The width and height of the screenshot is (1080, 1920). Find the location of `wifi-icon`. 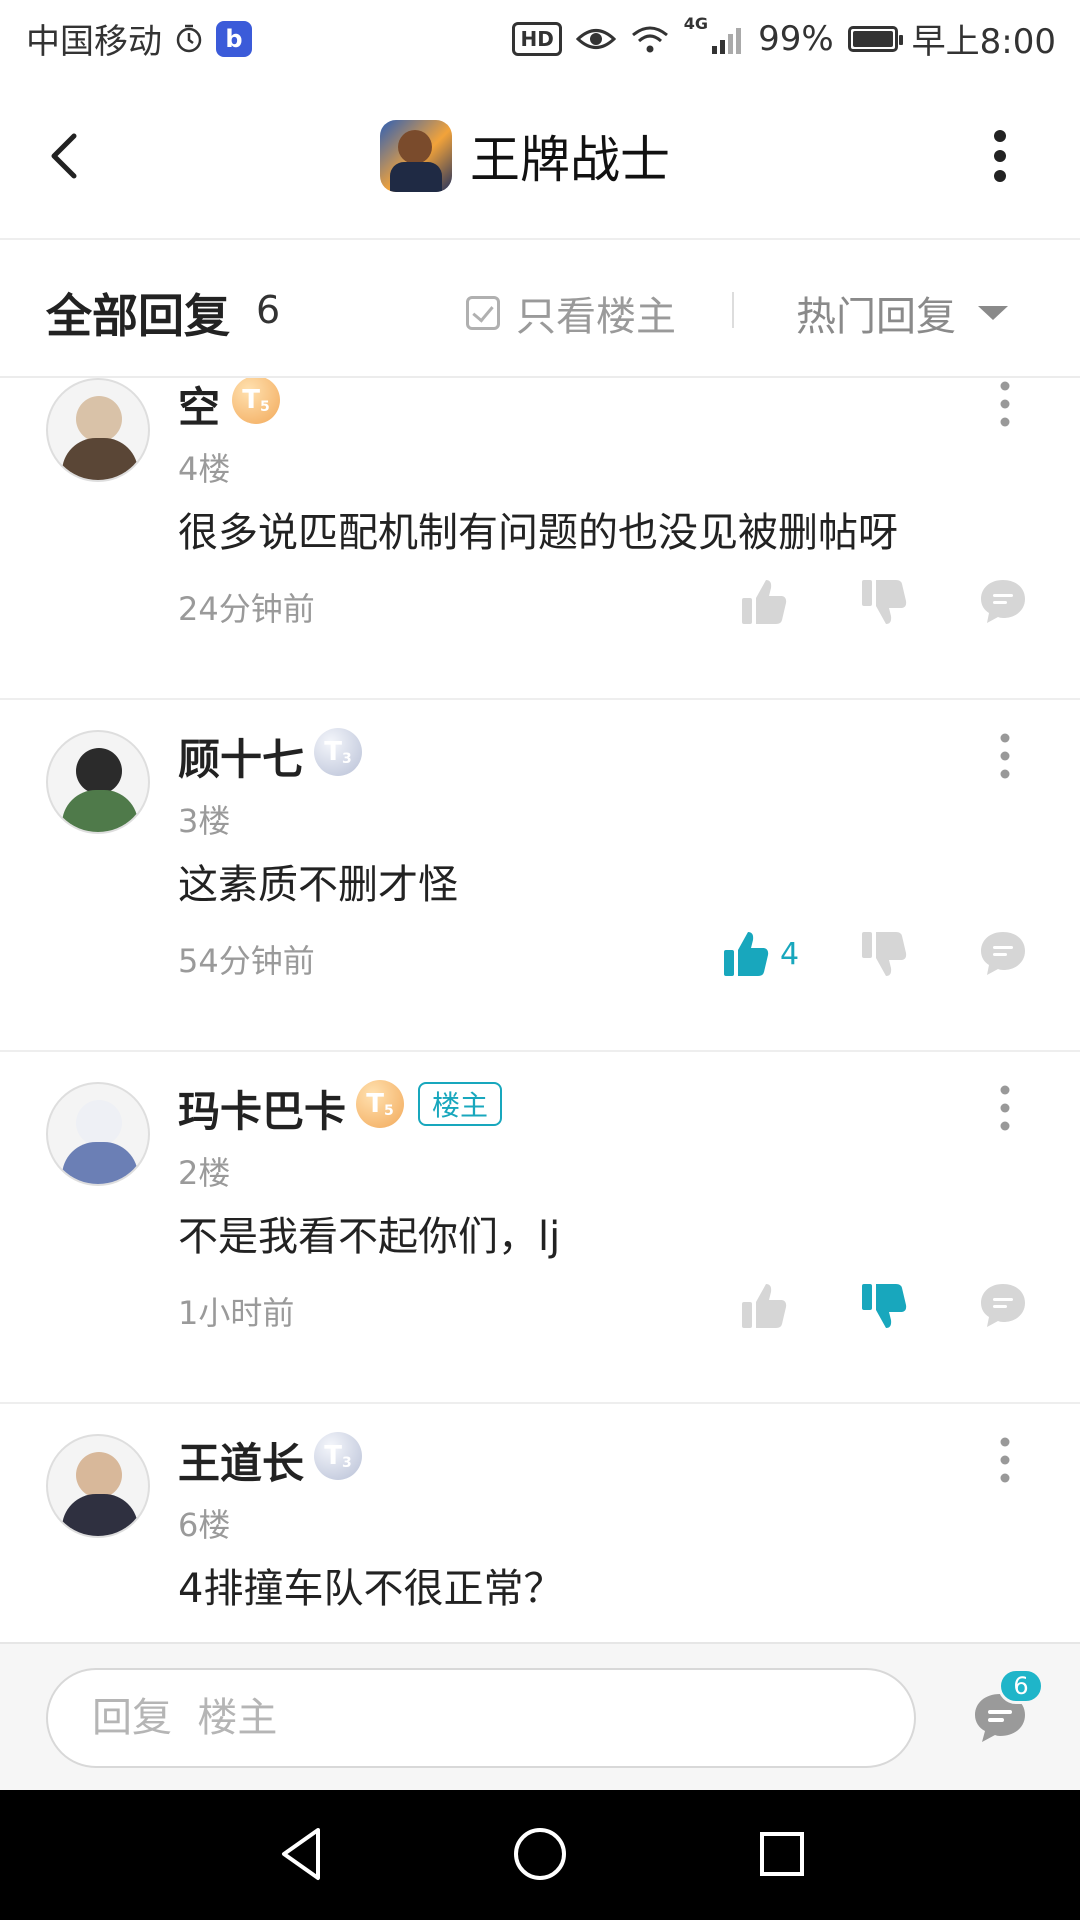

wifi-icon is located at coordinates (649, 39).